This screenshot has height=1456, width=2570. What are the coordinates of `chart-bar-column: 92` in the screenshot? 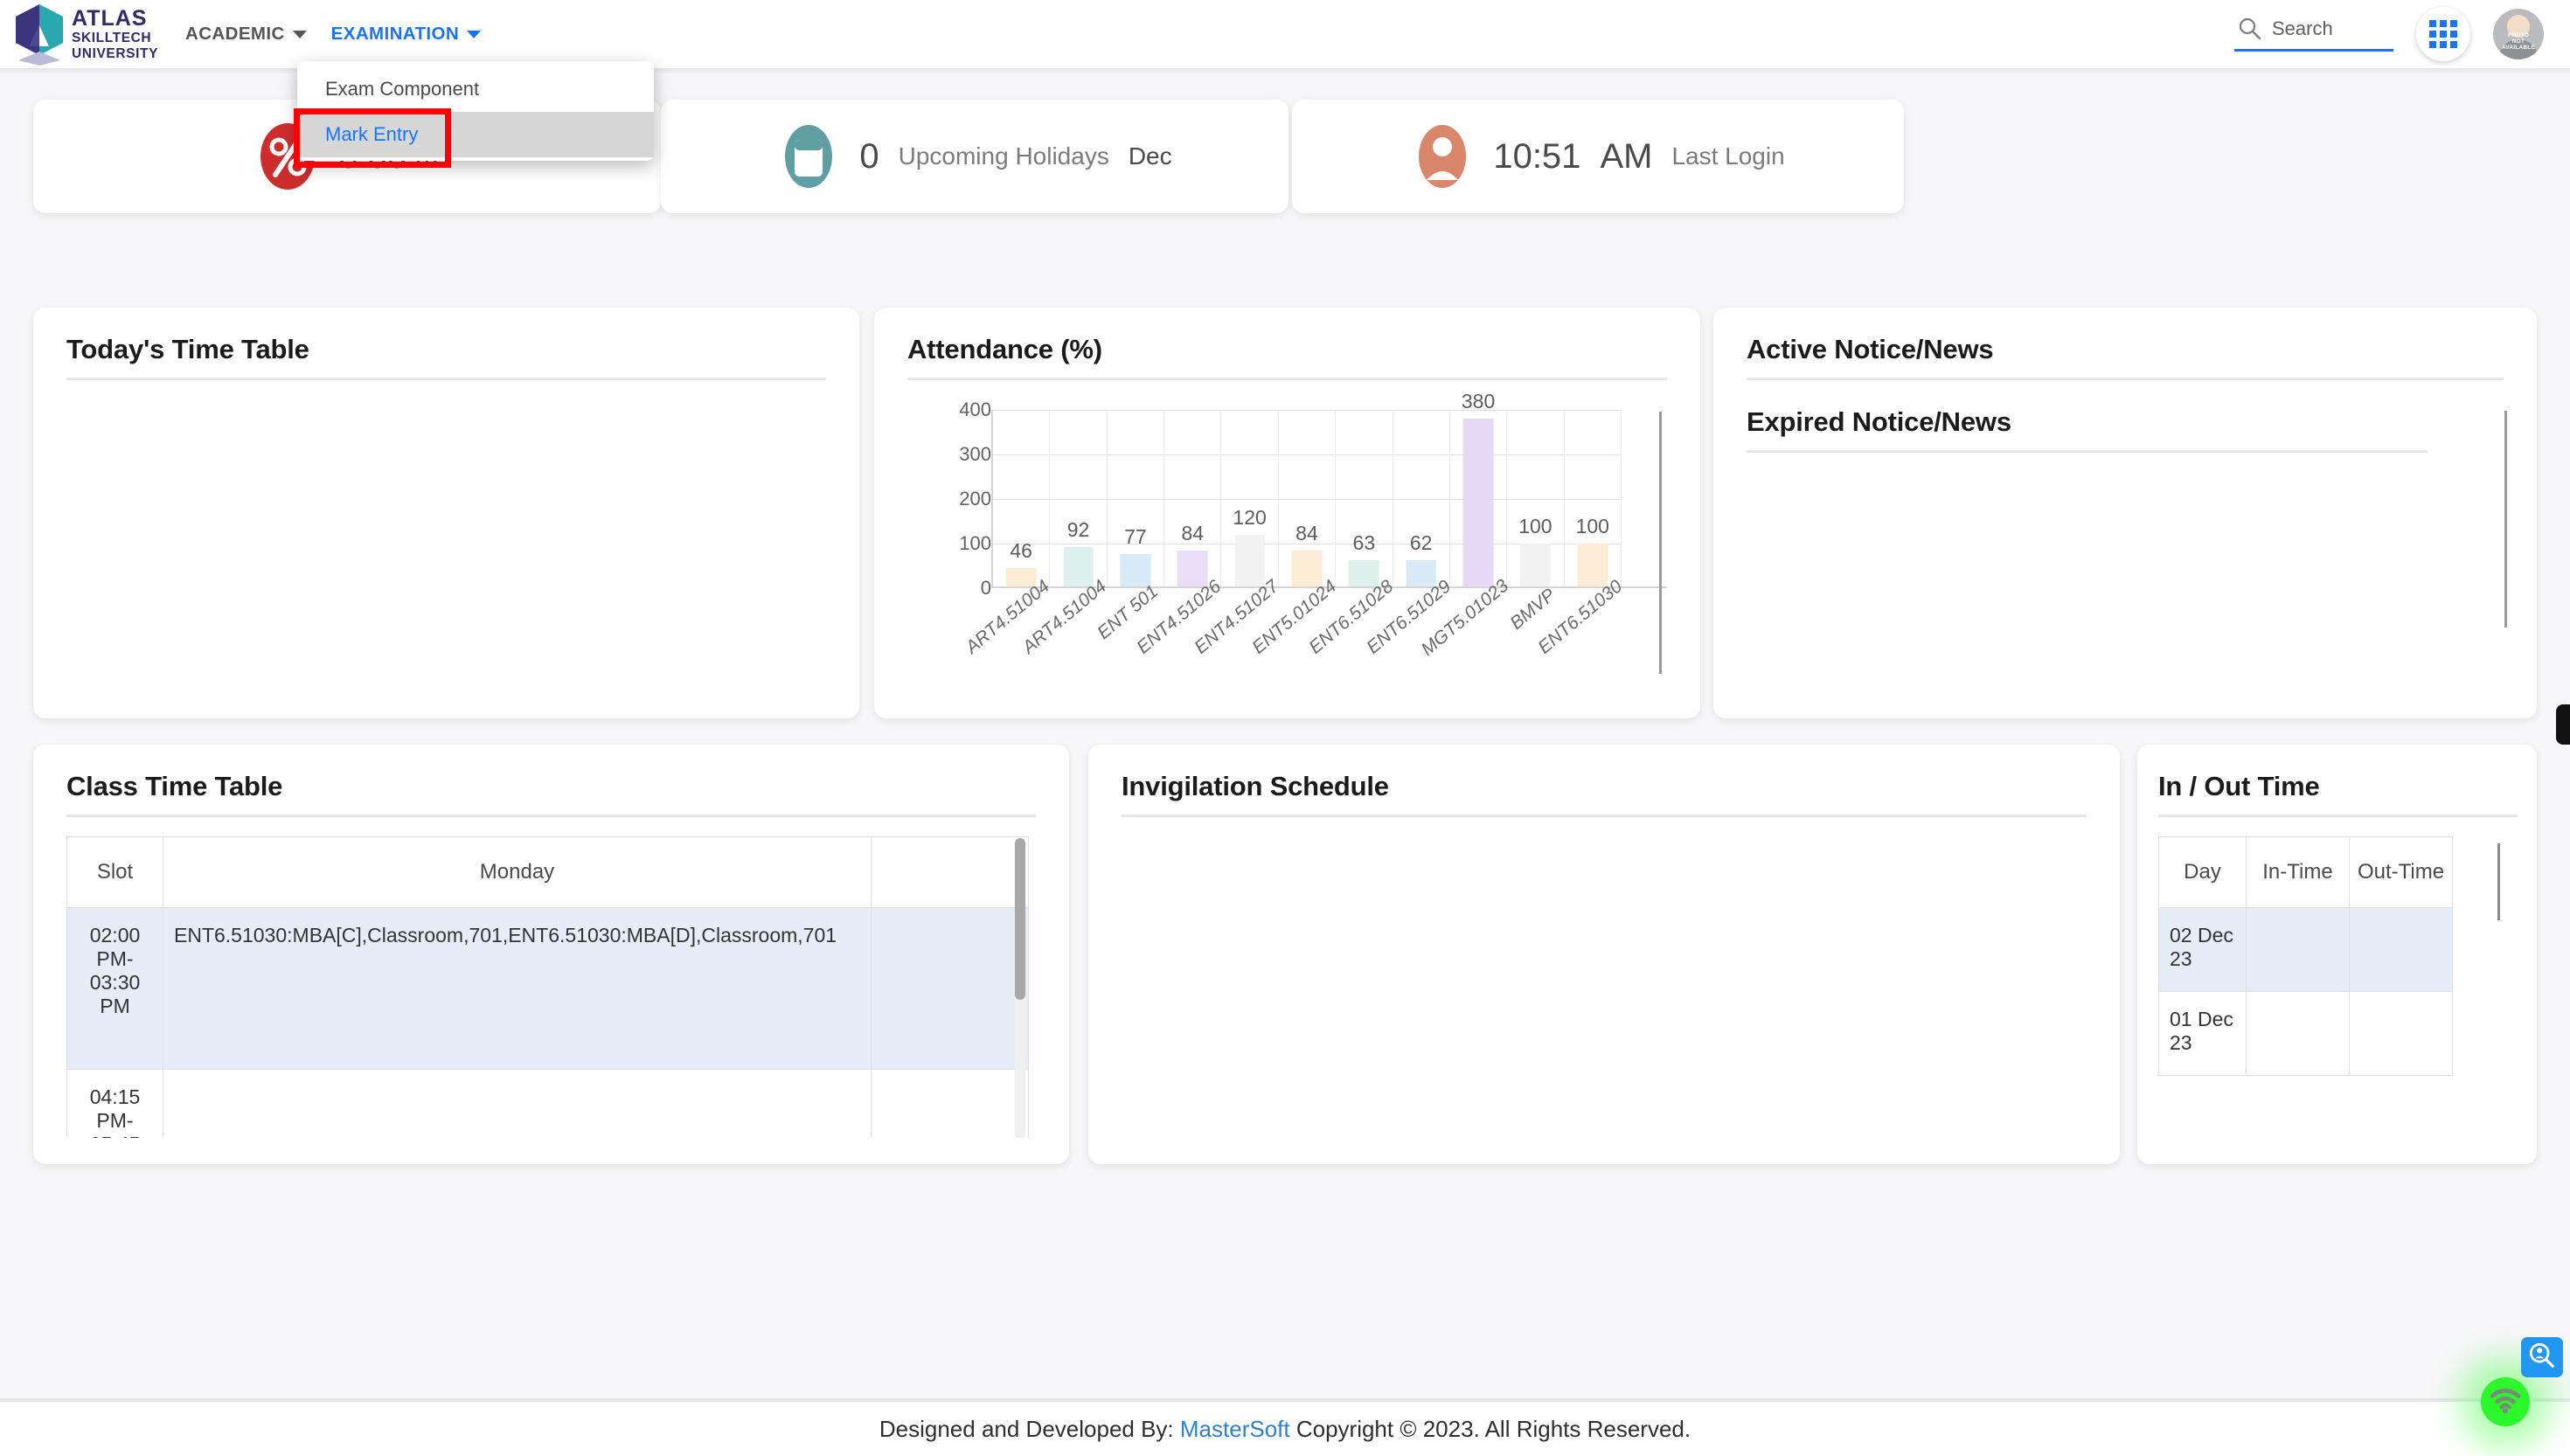 It's located at (1079, 499).